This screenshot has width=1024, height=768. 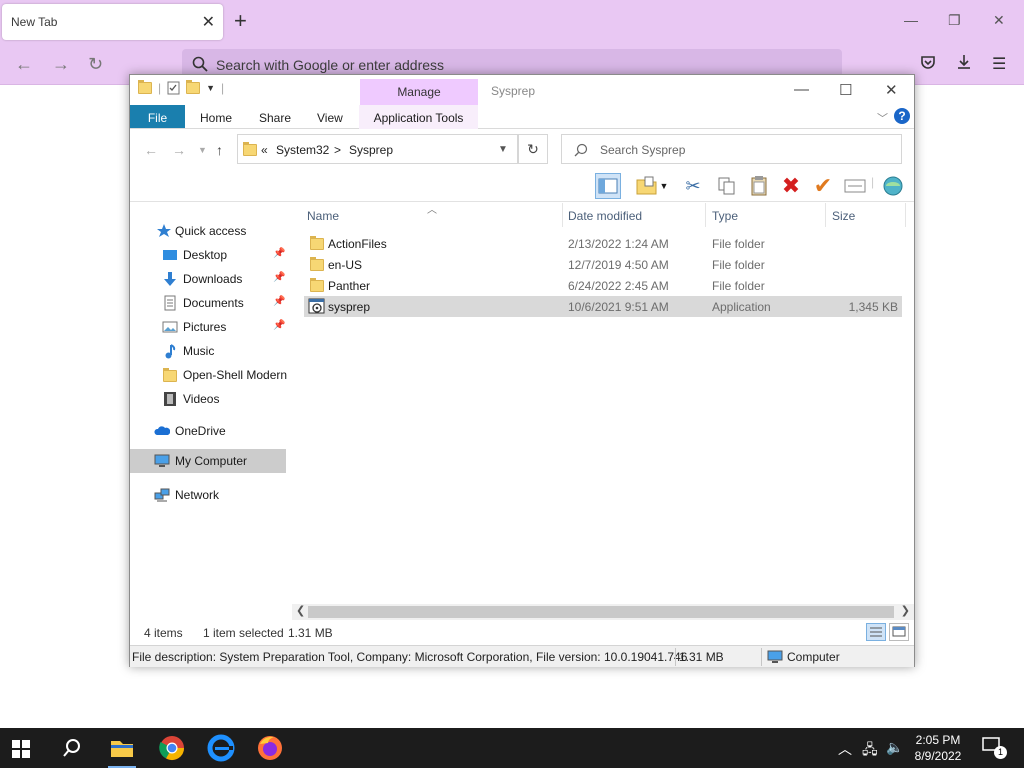 What do you see at coordinates (95, 64) in the screenshot?
I see `reload-icon: ↻` at bounding box center [95, 64].